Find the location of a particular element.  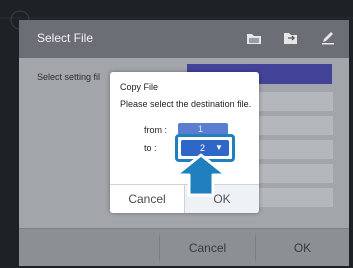

dialog-message: Please select the destination file. is located at coordinates (186, 104).